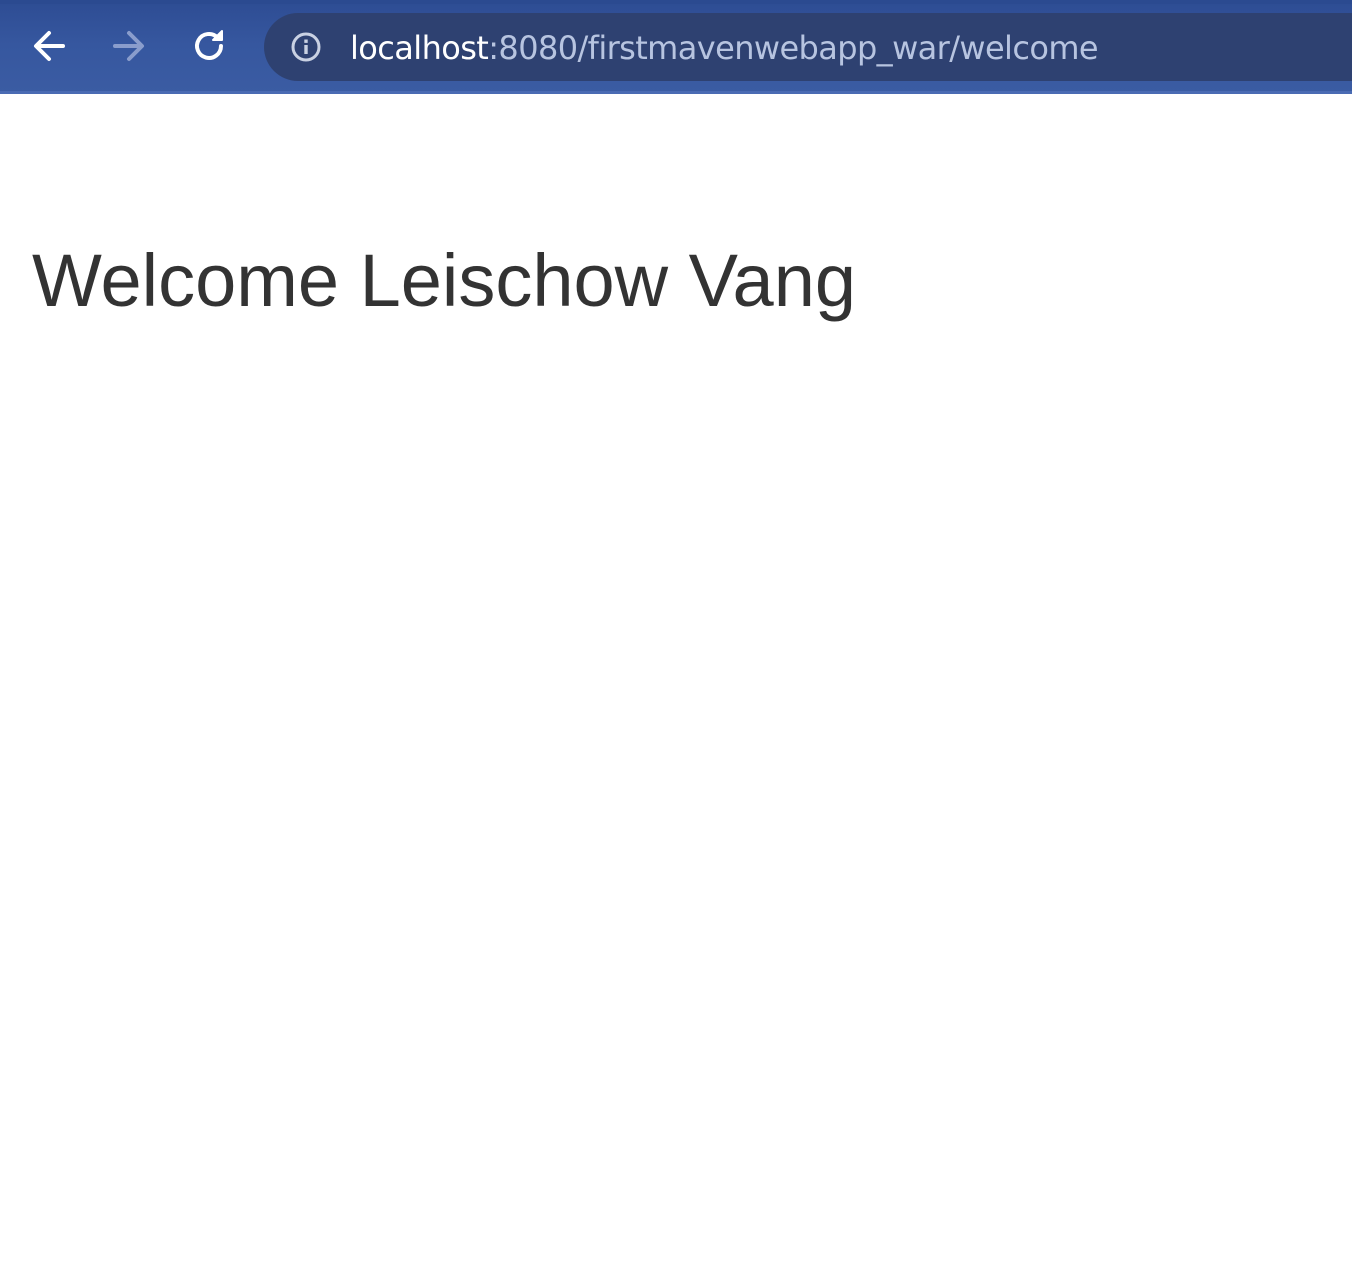 Image resolution: width=1352 pixels, height=1272 pixels. I want to click on reload-icon, so click(209, 45).